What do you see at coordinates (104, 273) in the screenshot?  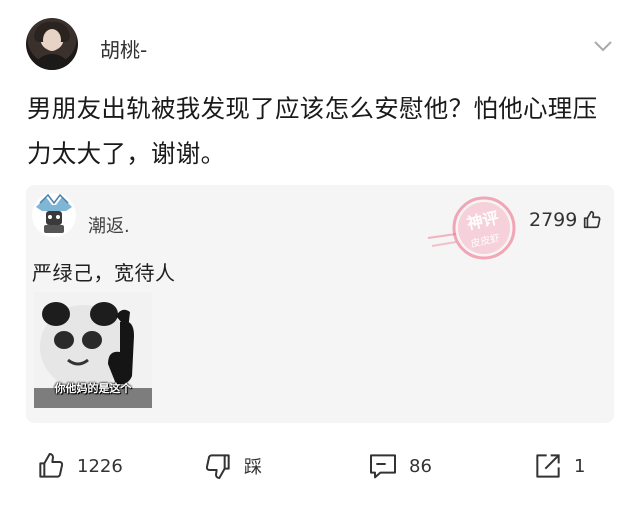 I see `comment-text: 严绿己，宽待人` at bounding box center [104, 273].